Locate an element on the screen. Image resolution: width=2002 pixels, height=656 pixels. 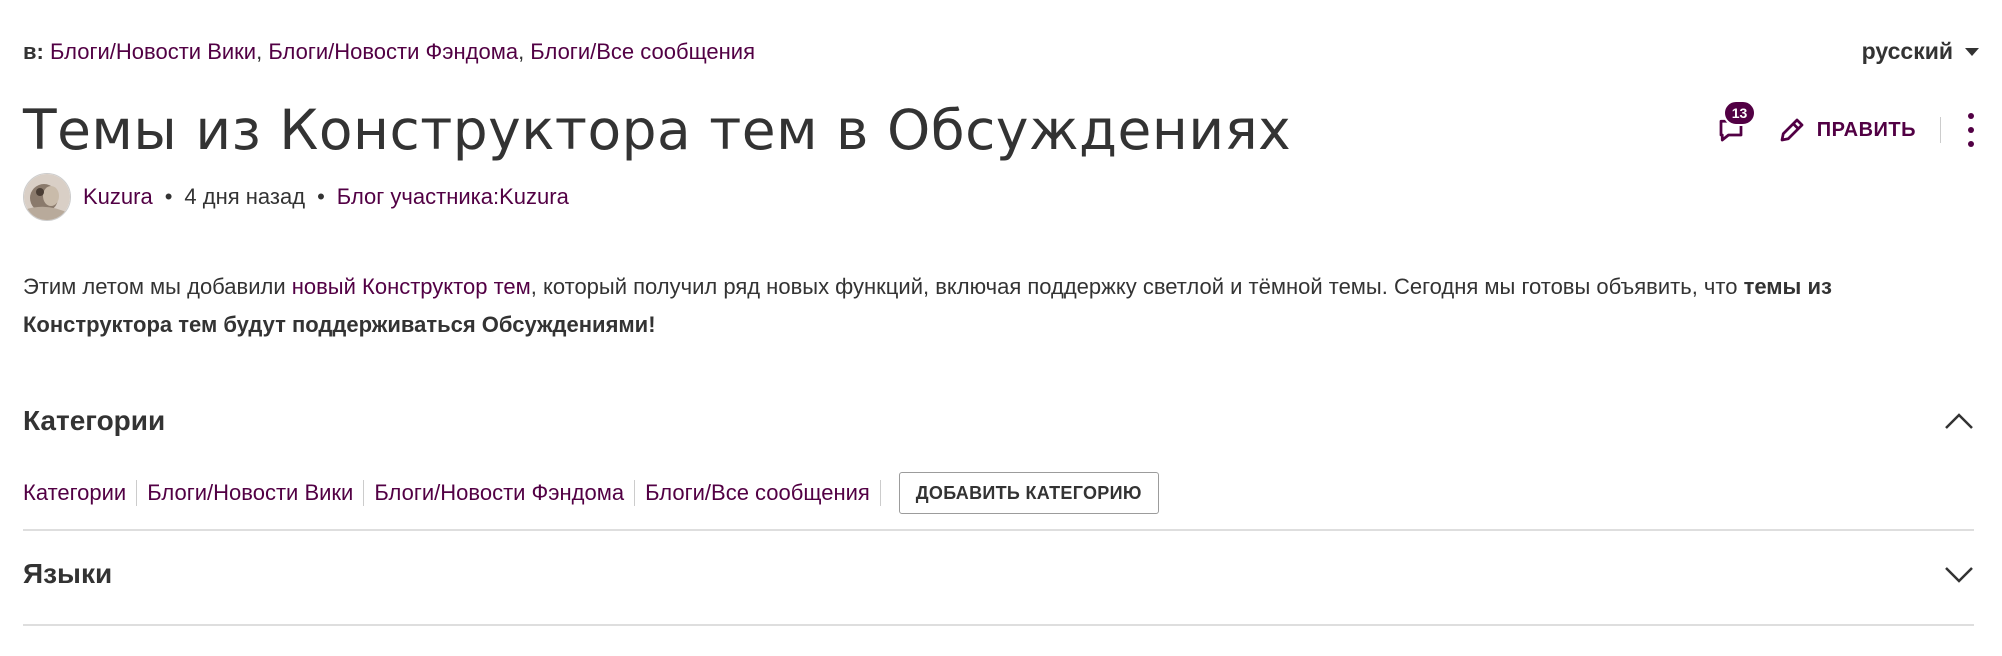
avatar is located at coordinates (47, 197).